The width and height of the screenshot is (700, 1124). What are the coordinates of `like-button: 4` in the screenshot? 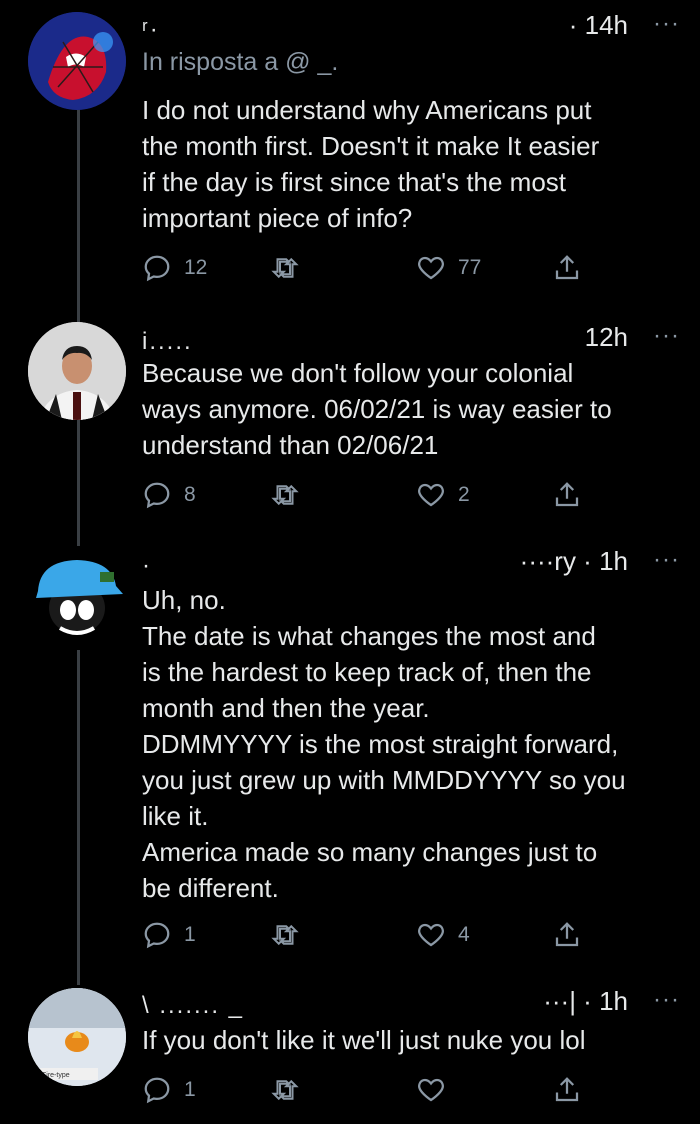 It's located at (443, 935).